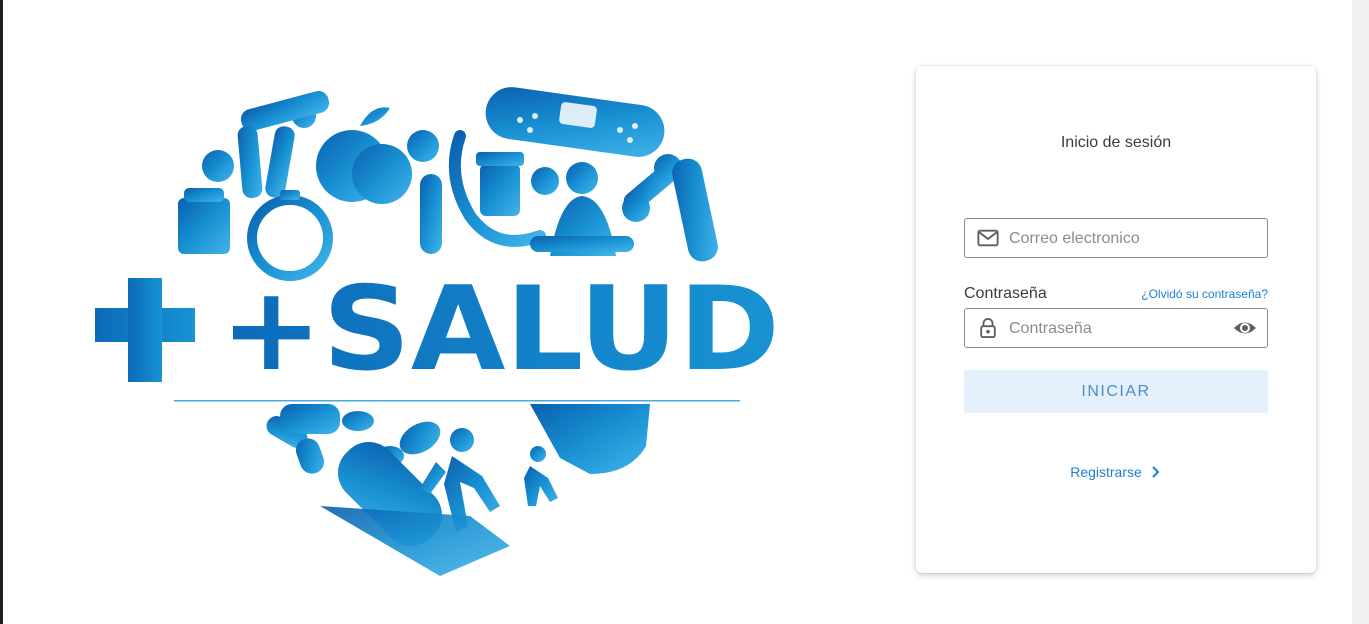 The width and height of the screenshot is (1369, 624). I want to click on eye-icon, so click(1245, 328).